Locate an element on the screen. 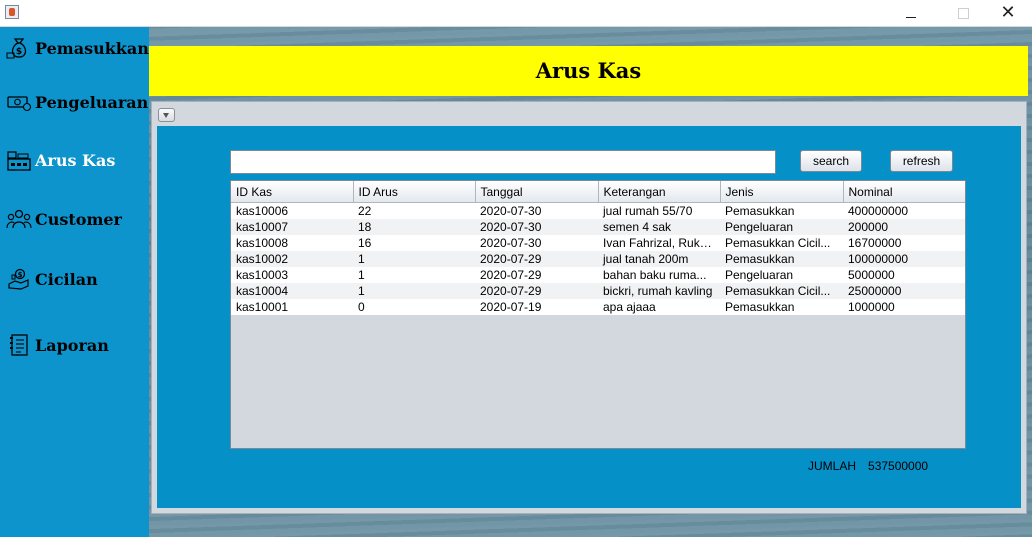 This screenshot has height=537, width=1032. installment-icon: $ is located at coordinates (19, 279).